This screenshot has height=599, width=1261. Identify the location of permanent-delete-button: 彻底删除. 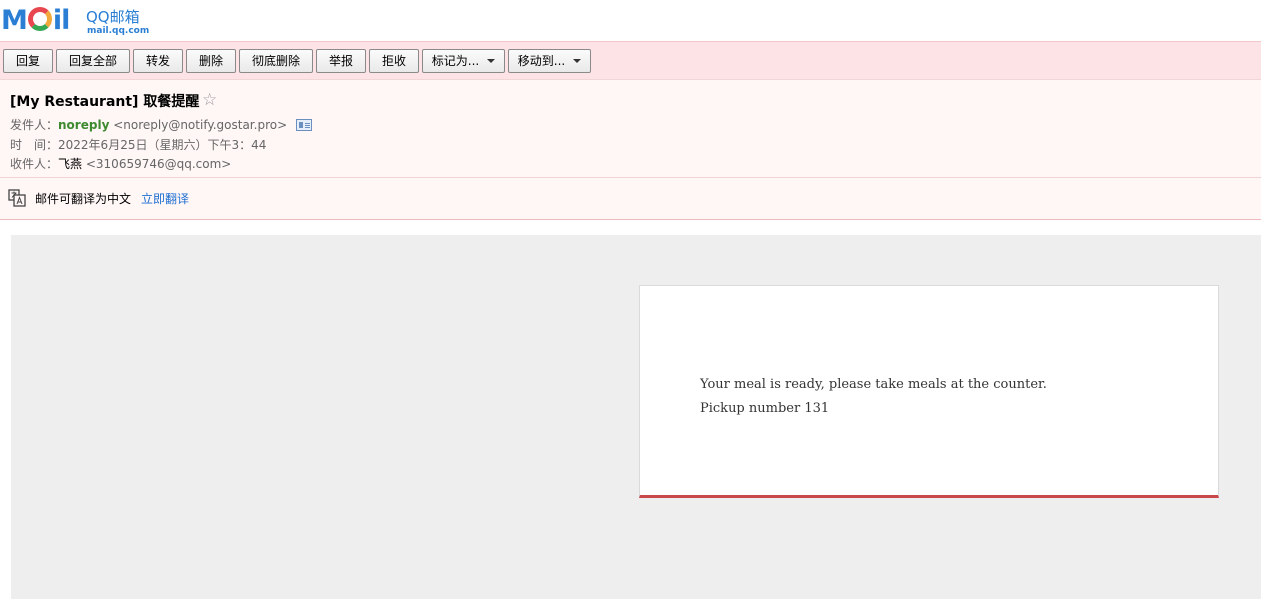
(276, 61).